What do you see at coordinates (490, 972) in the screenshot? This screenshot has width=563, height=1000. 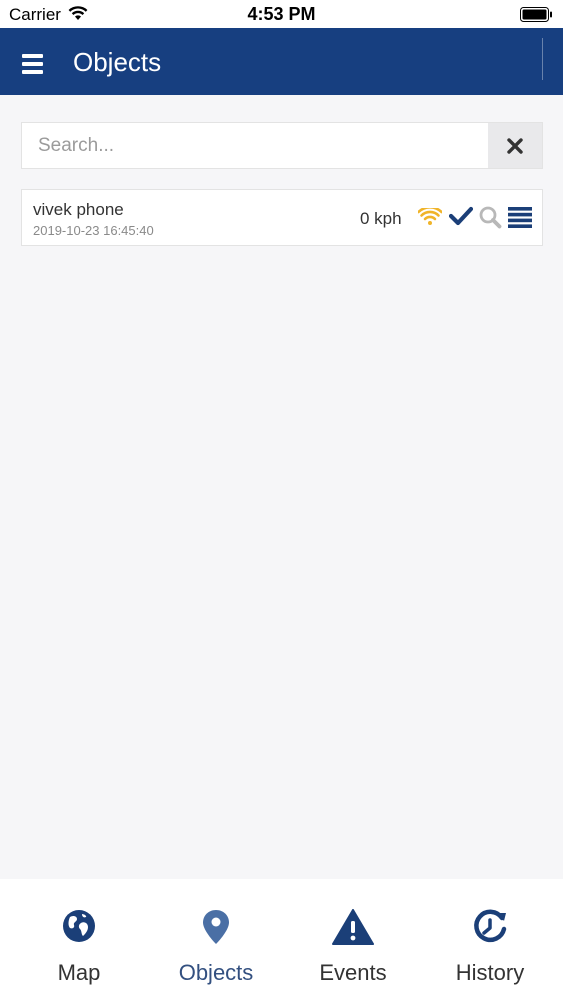 I see `tab-history-label: History` at bounding box center [490, 972].